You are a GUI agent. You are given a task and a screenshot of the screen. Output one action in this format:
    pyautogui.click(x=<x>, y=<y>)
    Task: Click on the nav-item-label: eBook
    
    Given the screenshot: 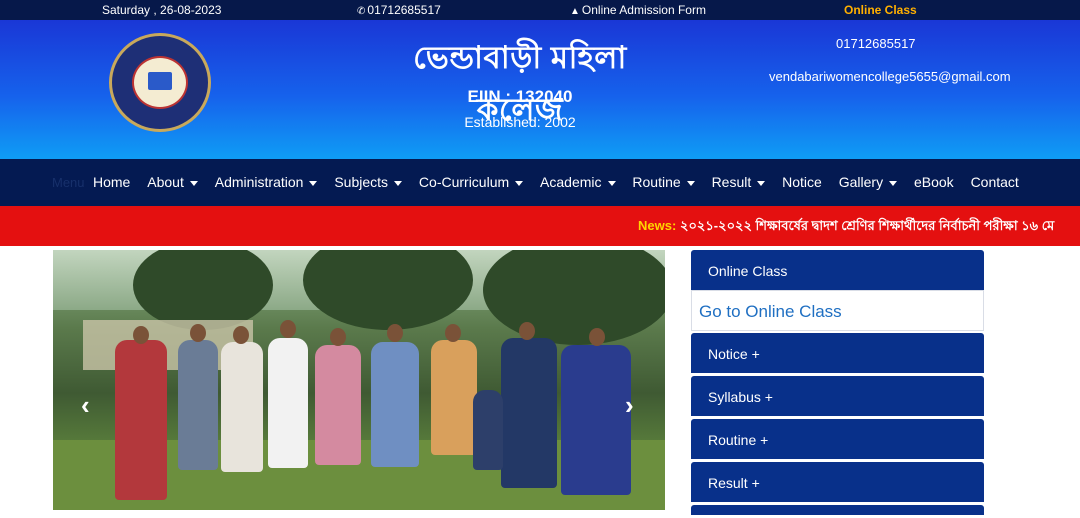 What is the action you would take?
    pyautogui.click(x=933, y=182)
    